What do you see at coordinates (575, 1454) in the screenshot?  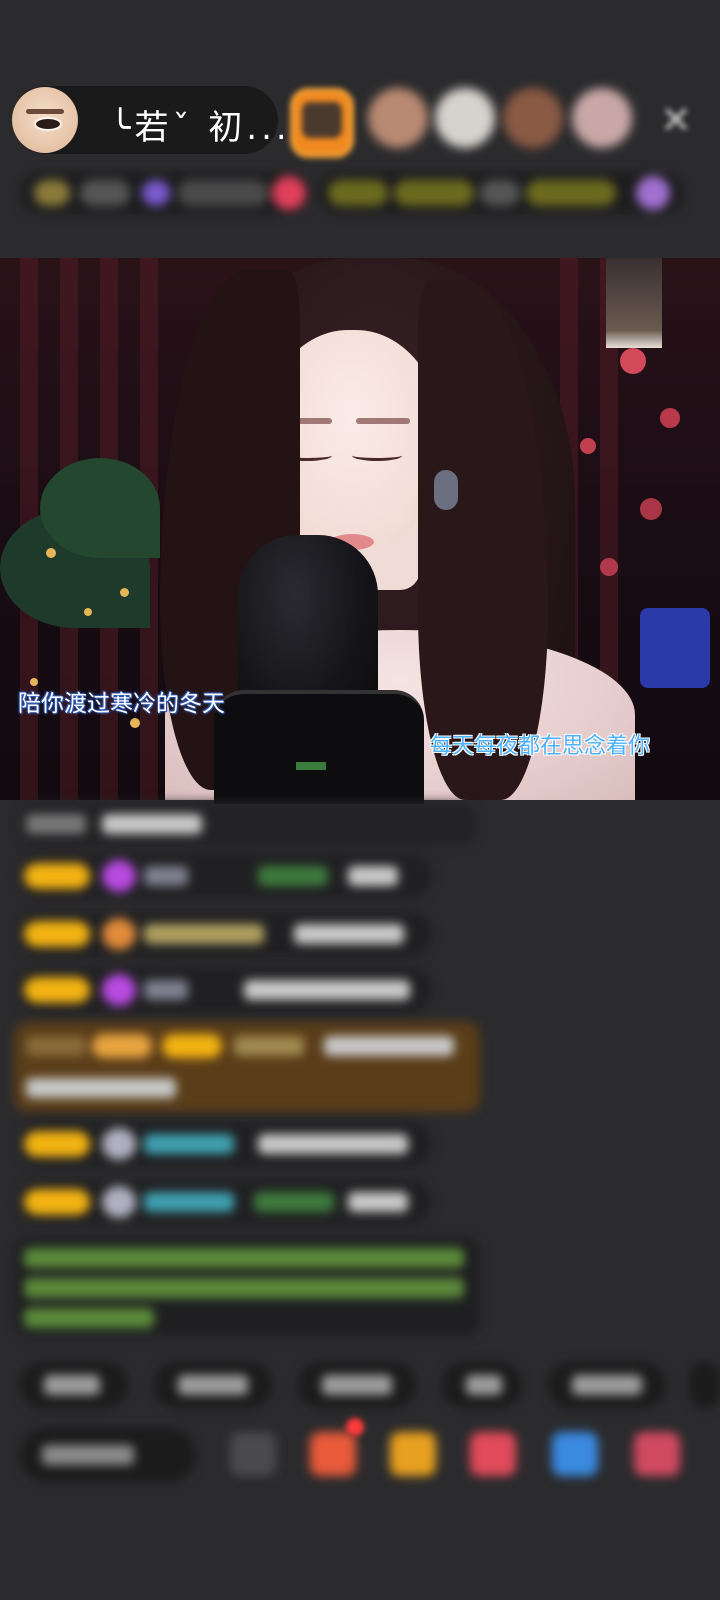 I see `game-icon` at bounding box center [575, 1454].